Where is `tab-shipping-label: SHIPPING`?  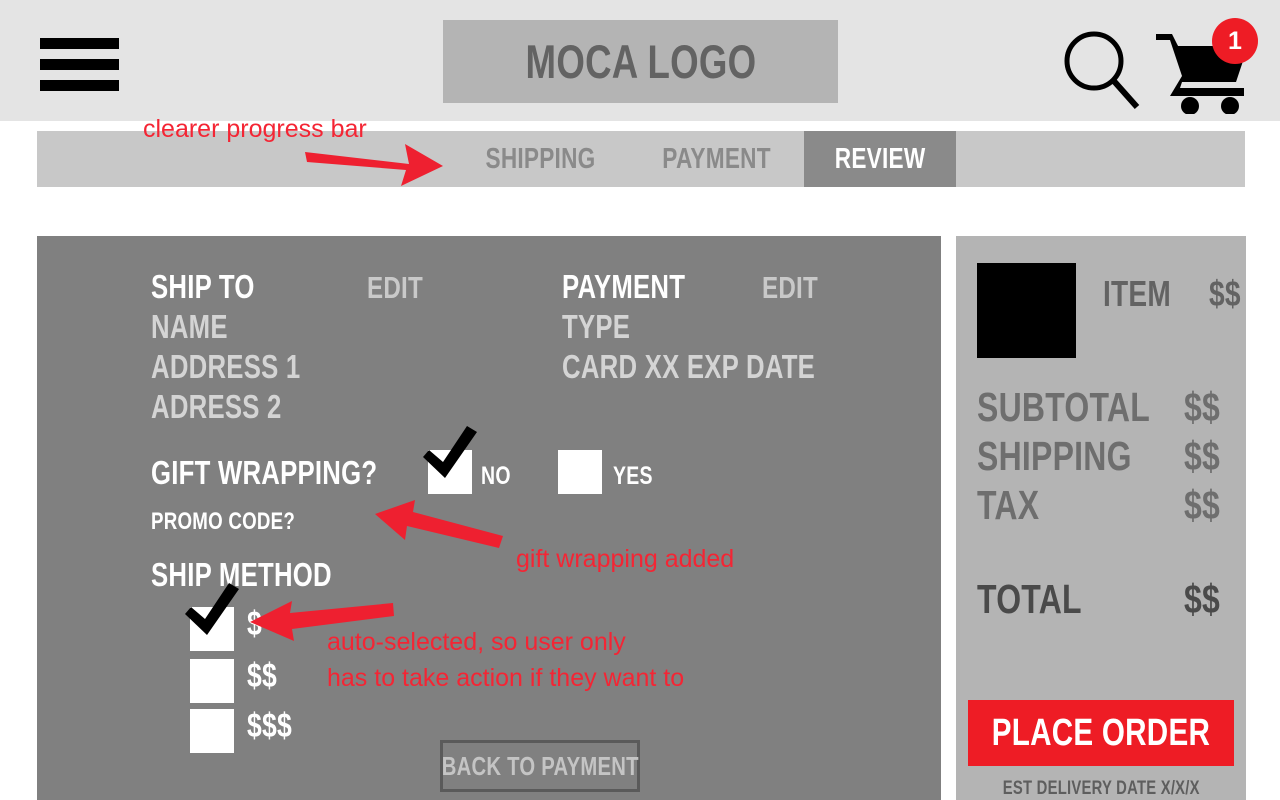 tab-shipping-label: SHIPPING is located at coordinates (540, 158).